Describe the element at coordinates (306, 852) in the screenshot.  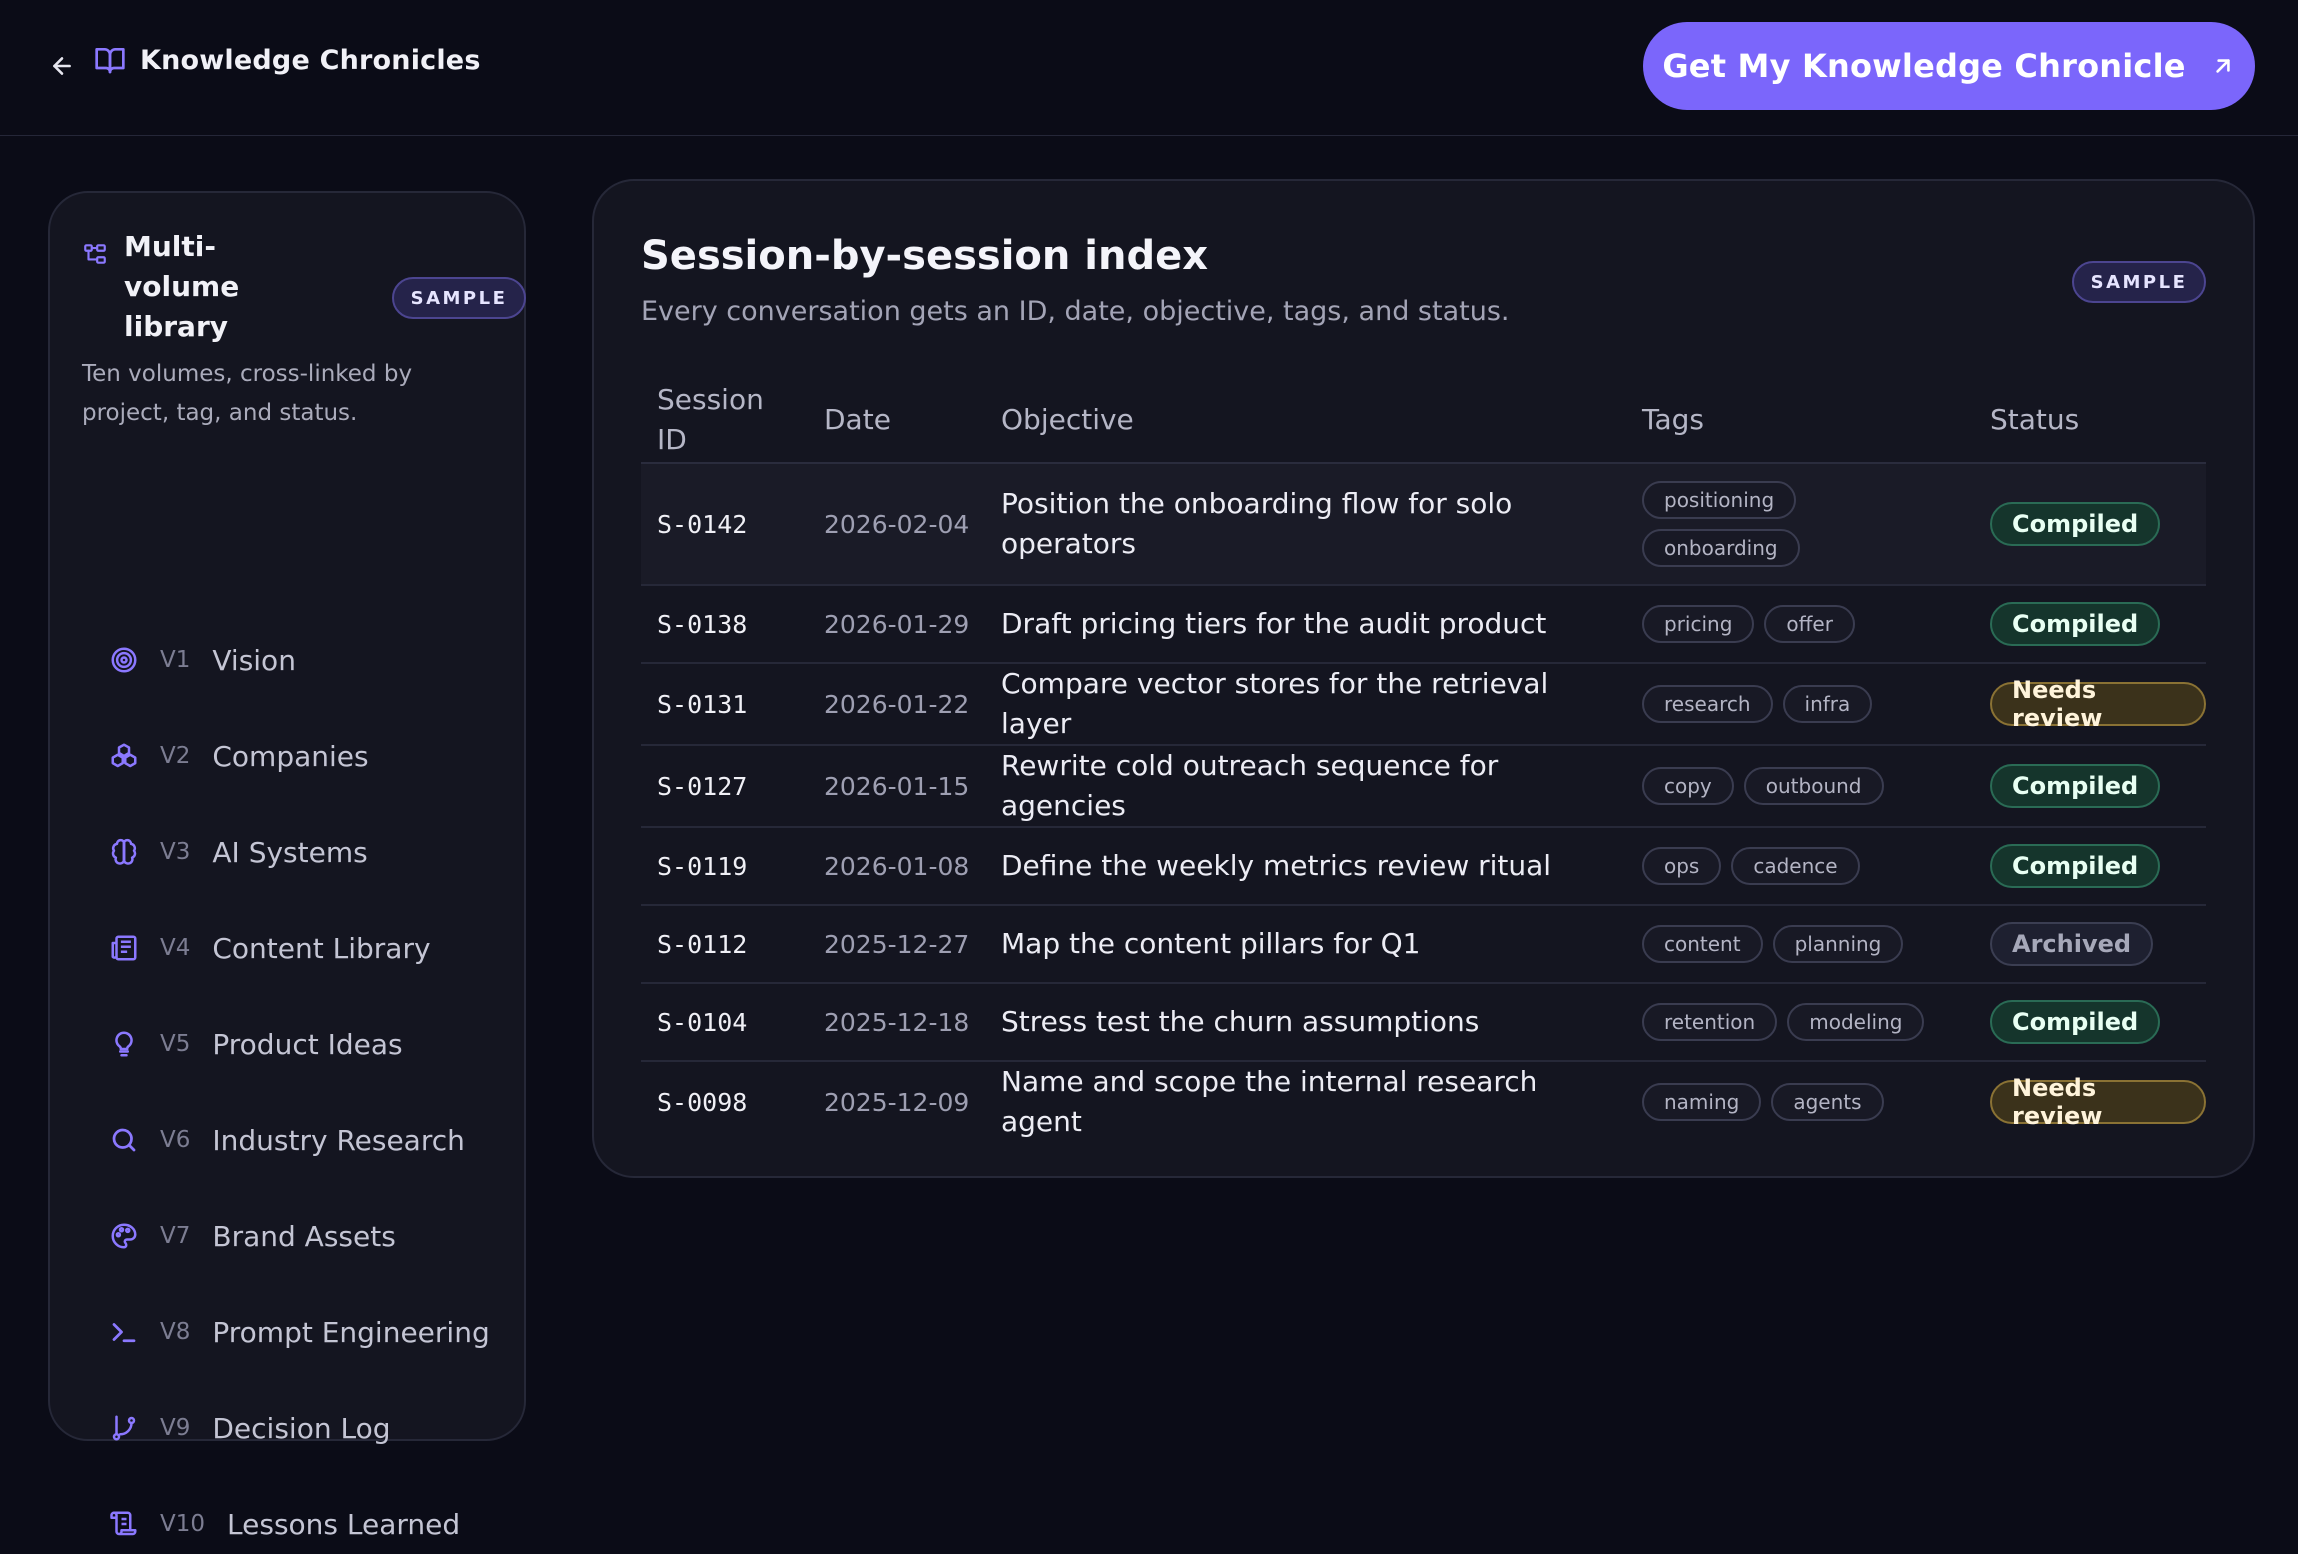
I see `volume-item-ai-systems: V3 AI Systems` at that location.